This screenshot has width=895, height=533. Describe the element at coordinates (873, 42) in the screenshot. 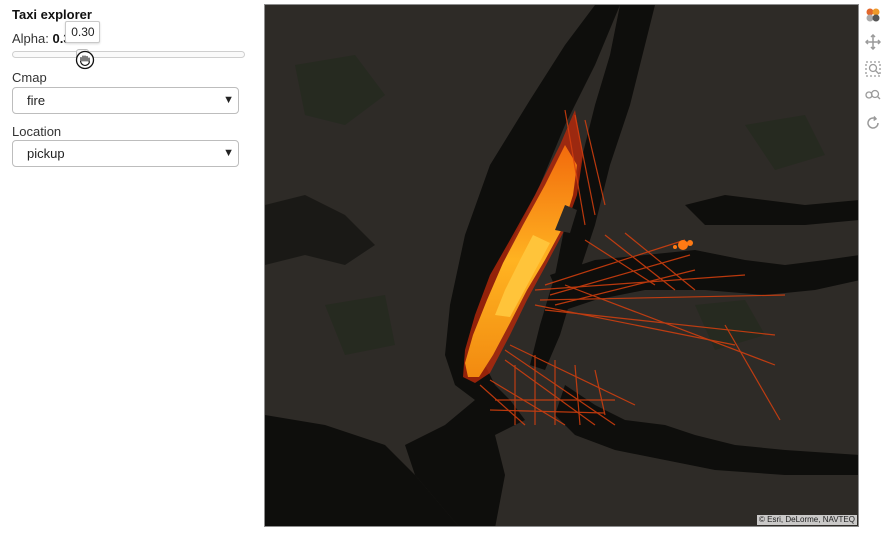

I see `pan-icon` at that location.